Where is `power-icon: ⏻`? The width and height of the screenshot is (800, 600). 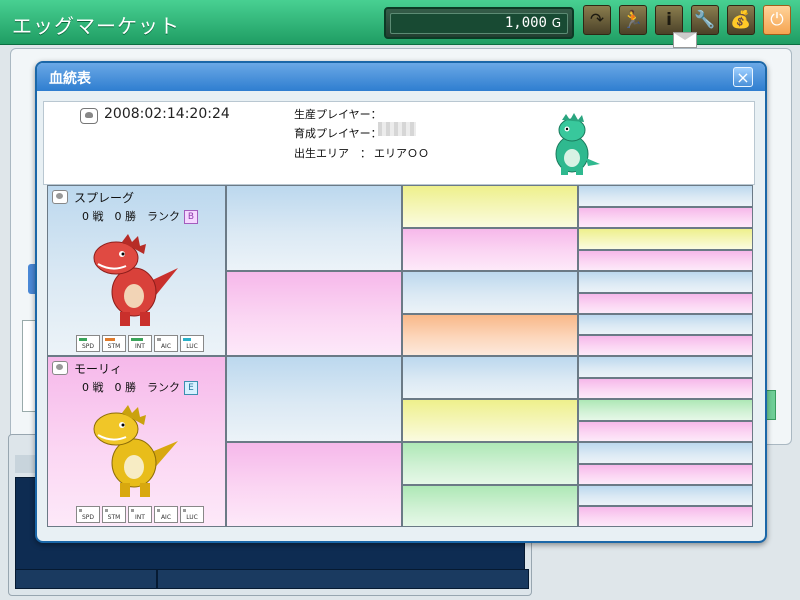
power-icon: ⏻ is located at coordinates (777, 20).